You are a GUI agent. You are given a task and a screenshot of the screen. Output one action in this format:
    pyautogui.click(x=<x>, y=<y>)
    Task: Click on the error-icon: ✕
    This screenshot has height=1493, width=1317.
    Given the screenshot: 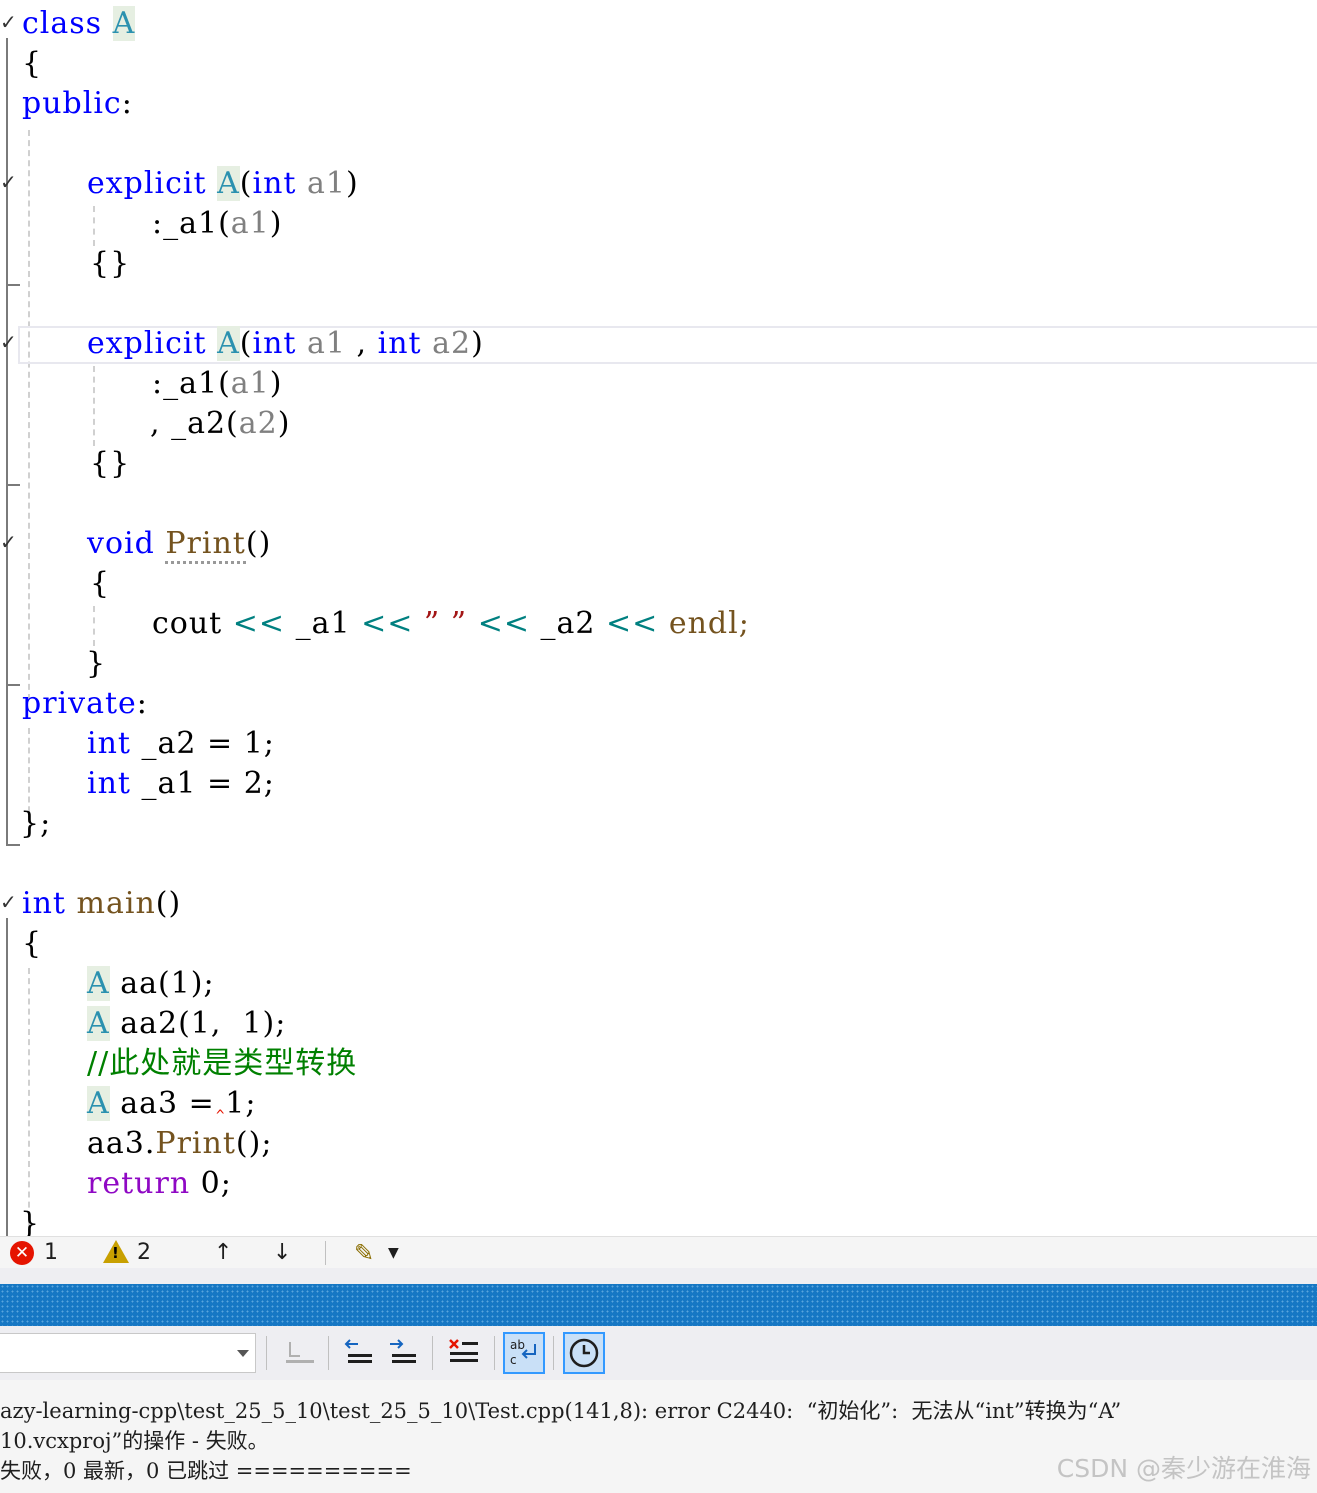 What is the action you would take?
    pyautogui.click(x=22, y=1253)
    